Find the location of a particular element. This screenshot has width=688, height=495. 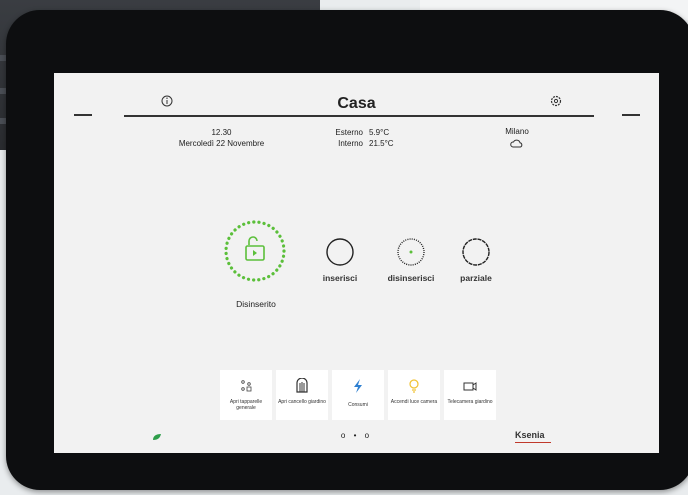

status-label: Disinserito is located at coordinates (256, 304).